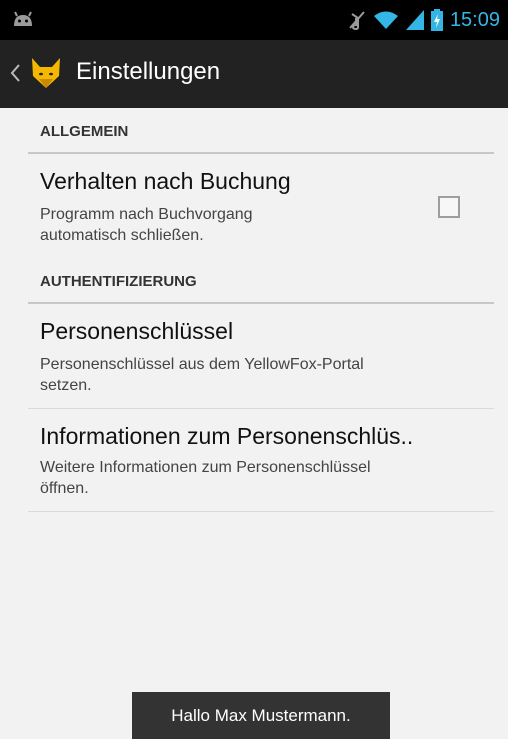 The image size is (508, 739). What do you see at coordinates (474, 19) in the screenshot?
I see `status-time: 15:09` at bounding box center [474, 19].